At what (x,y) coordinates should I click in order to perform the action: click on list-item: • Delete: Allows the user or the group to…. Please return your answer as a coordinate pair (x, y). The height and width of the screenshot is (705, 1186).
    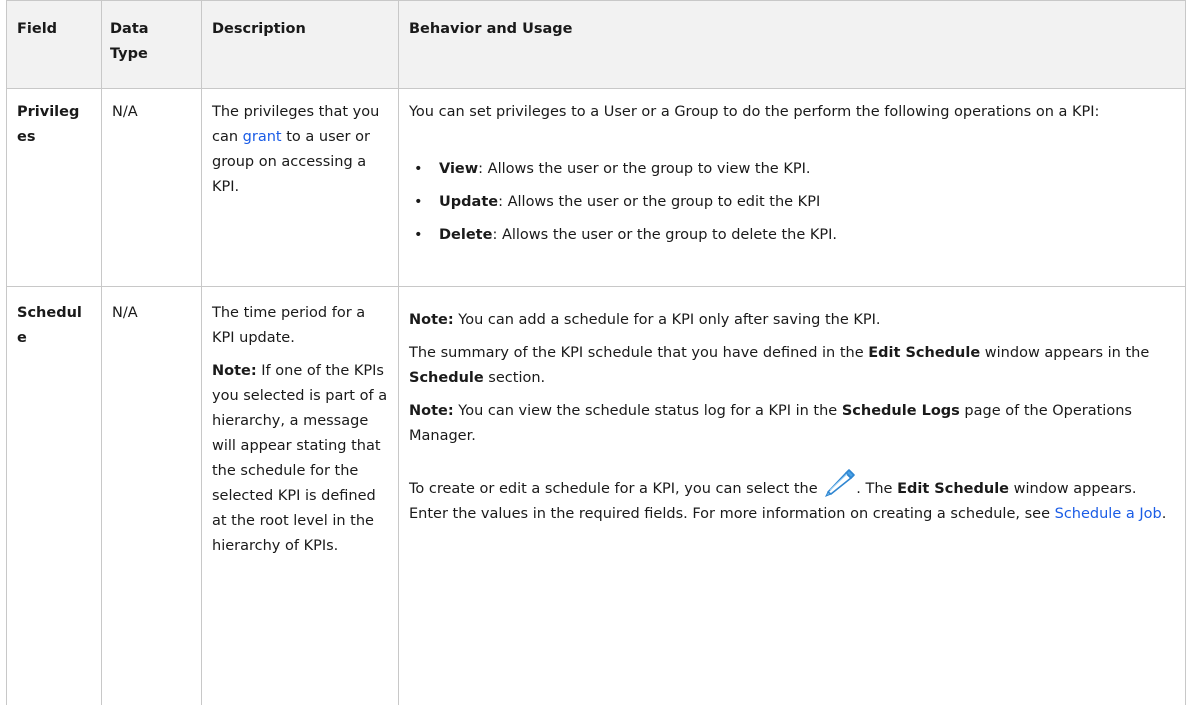
    Looking at the image, I should click on (794, 235).